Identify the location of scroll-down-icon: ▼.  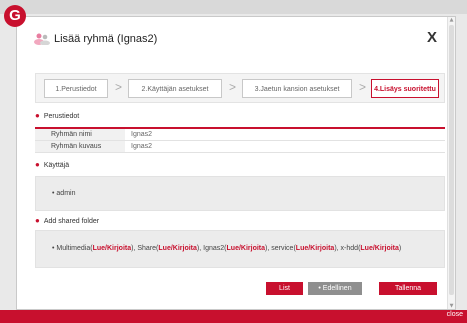
(451, 306).